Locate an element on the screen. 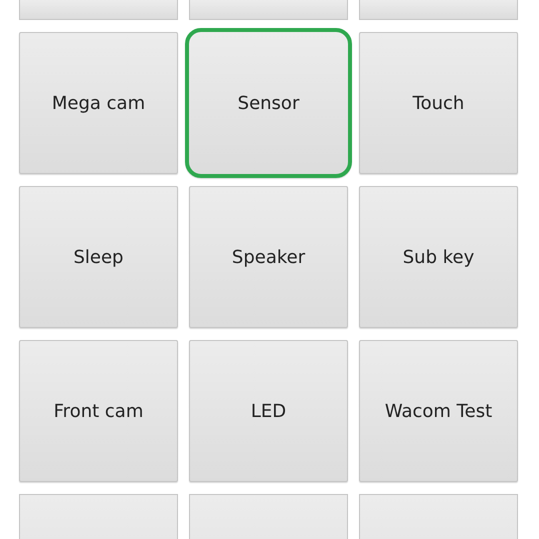 This screenshot has height=539, width=539. test-button: Mega cam is located at coordinates (98, 103).